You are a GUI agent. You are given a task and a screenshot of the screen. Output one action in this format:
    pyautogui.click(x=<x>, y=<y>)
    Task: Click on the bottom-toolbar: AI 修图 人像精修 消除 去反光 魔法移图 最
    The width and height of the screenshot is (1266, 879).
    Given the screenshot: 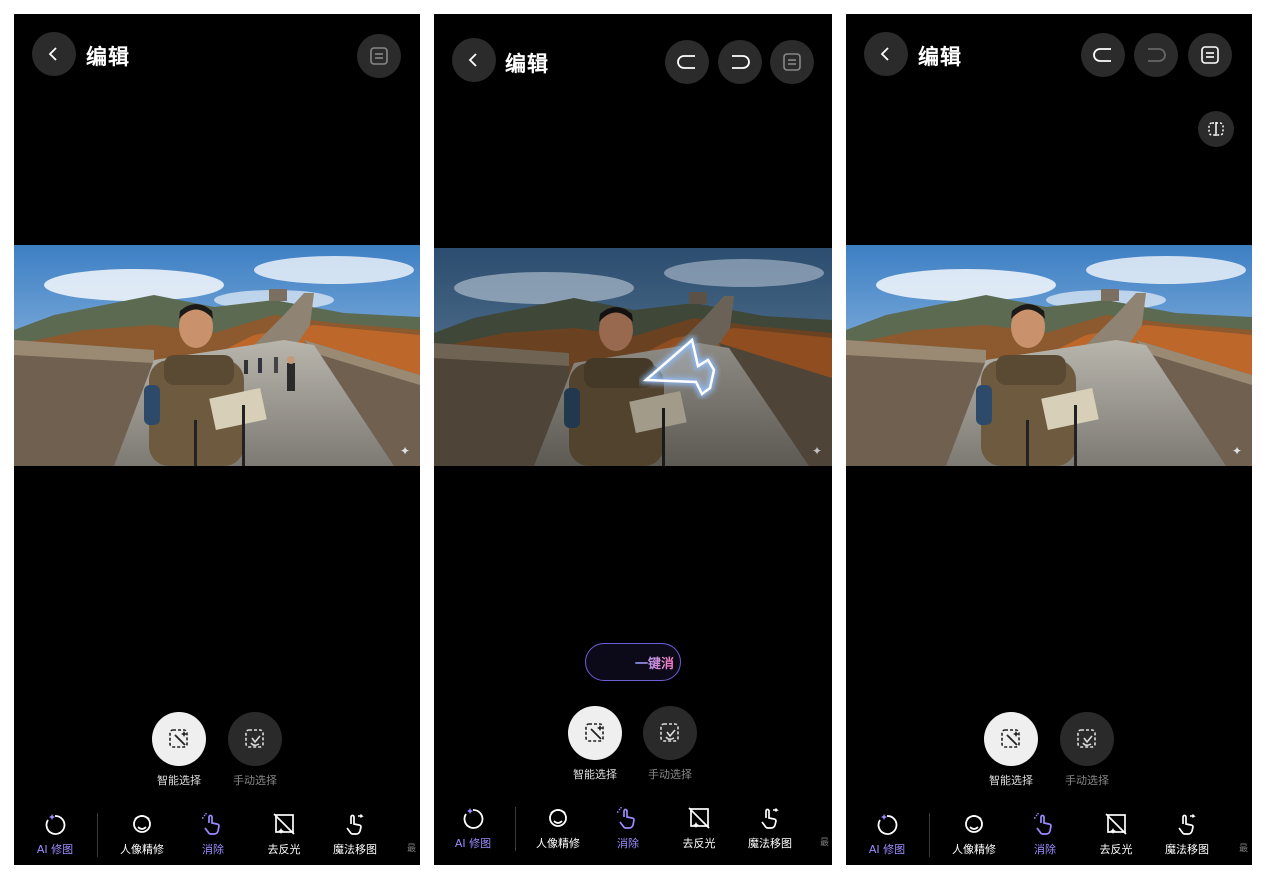 What is the action you would take?
    pyautogui.click(x=633, y=828)
    